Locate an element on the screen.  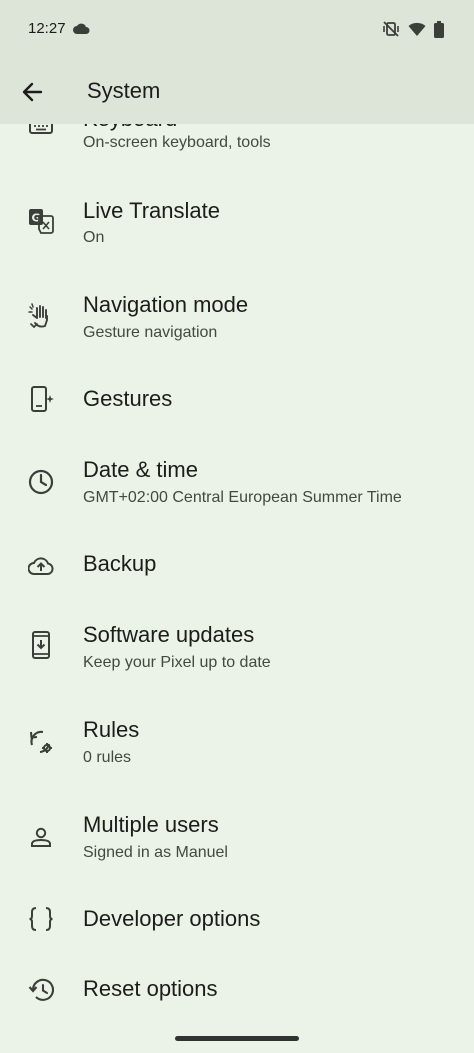
status-time: 12:27 is located at coordinates (47, 28).